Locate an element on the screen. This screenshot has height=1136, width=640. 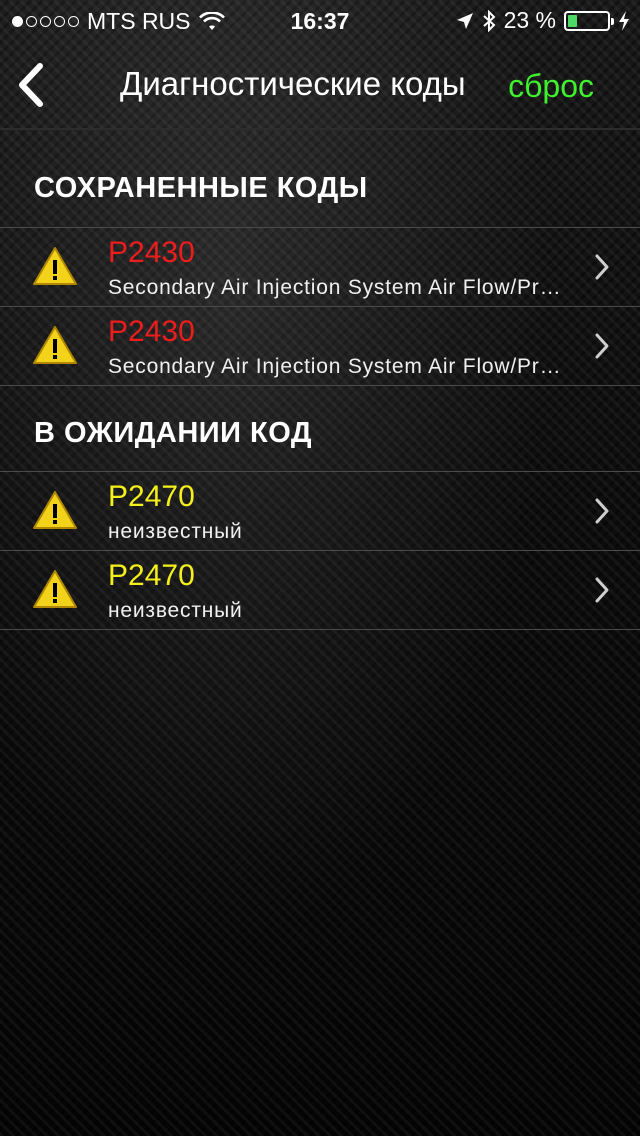
pending-codes-list: P2470 неизвестный P2470 неизвестный is located at coordinates (320, 550).